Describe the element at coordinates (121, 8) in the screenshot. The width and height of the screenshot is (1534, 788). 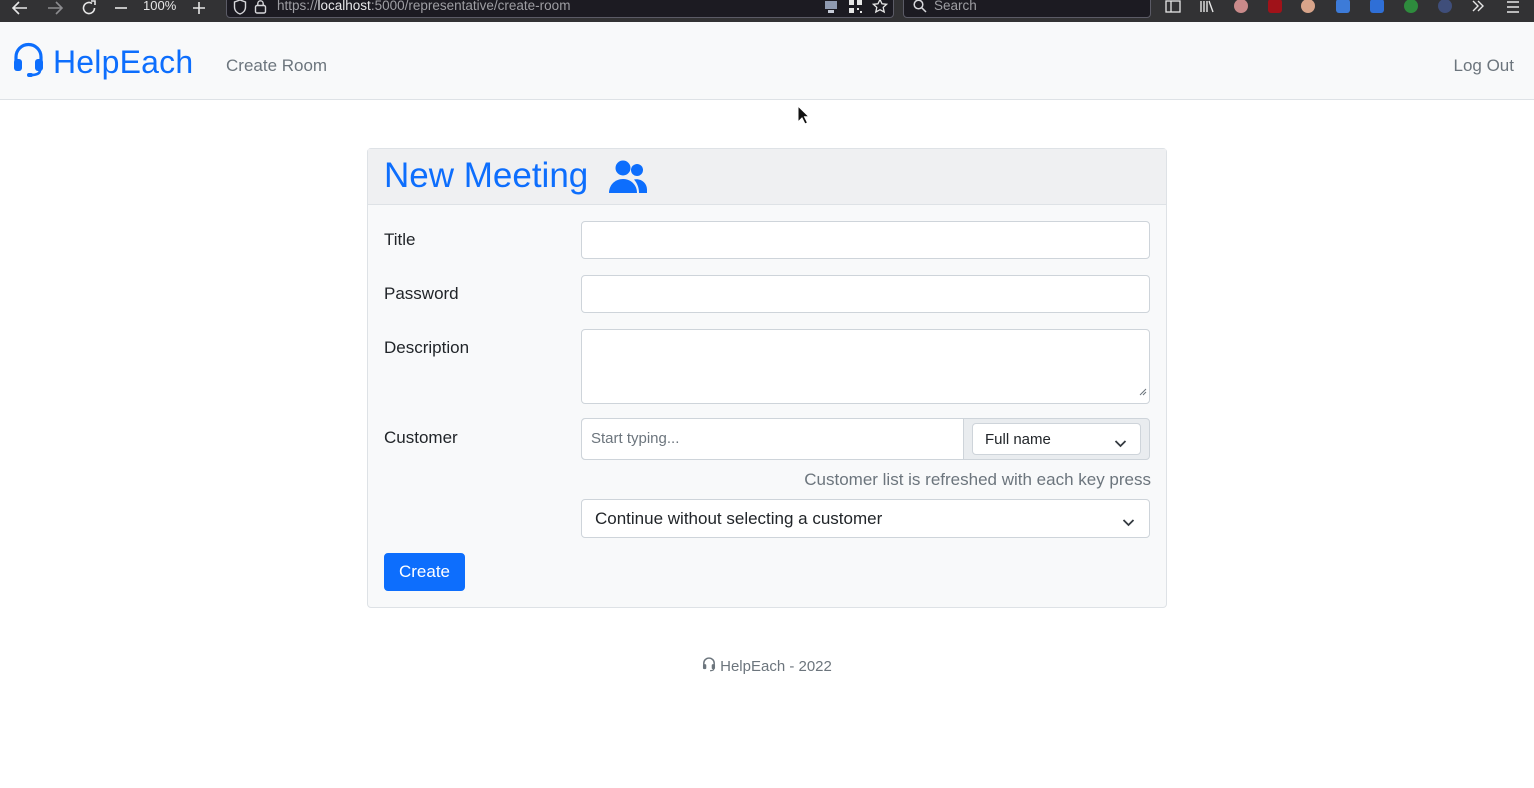
I see `zoom-out-icon` at that location.